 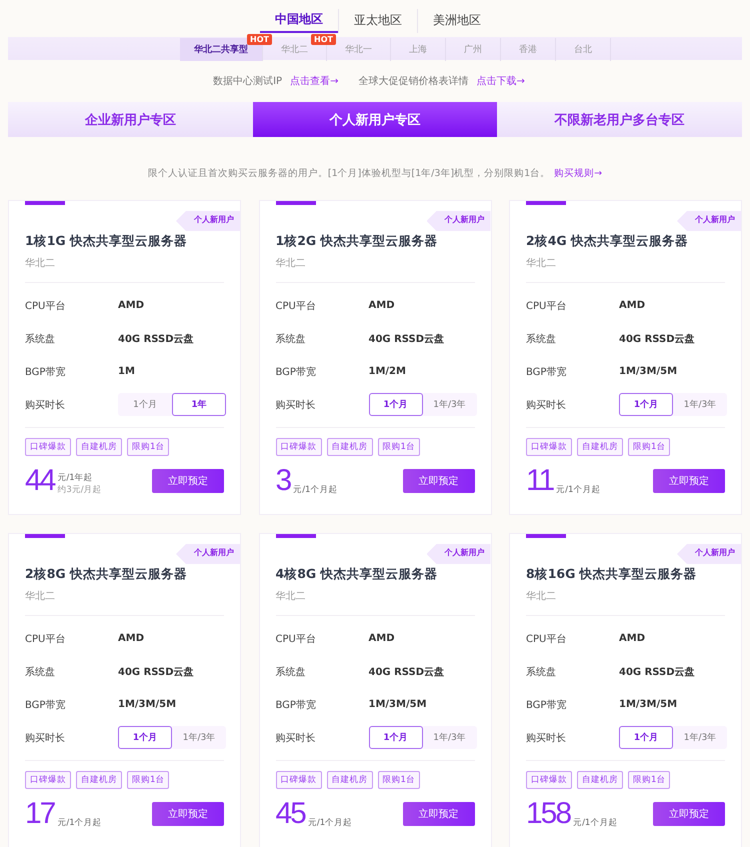 What do you see at coordinates (612, 574) in the screenshot?
I see `card-title: 8核16G 快杰共享型云服务器` at bounding box center [612, 574].